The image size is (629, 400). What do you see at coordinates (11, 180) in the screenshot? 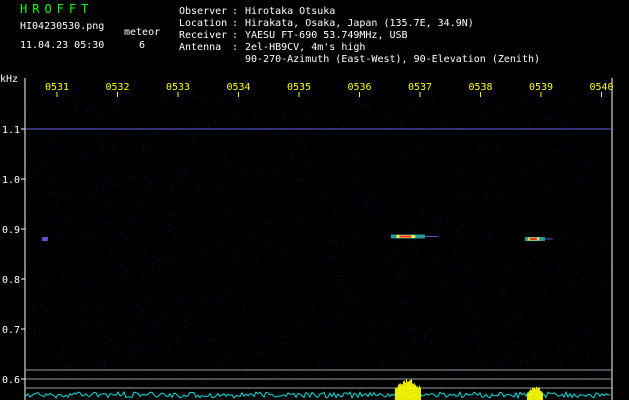
I see `y-tick-label: 1.0` at bounding box center [11, 180].